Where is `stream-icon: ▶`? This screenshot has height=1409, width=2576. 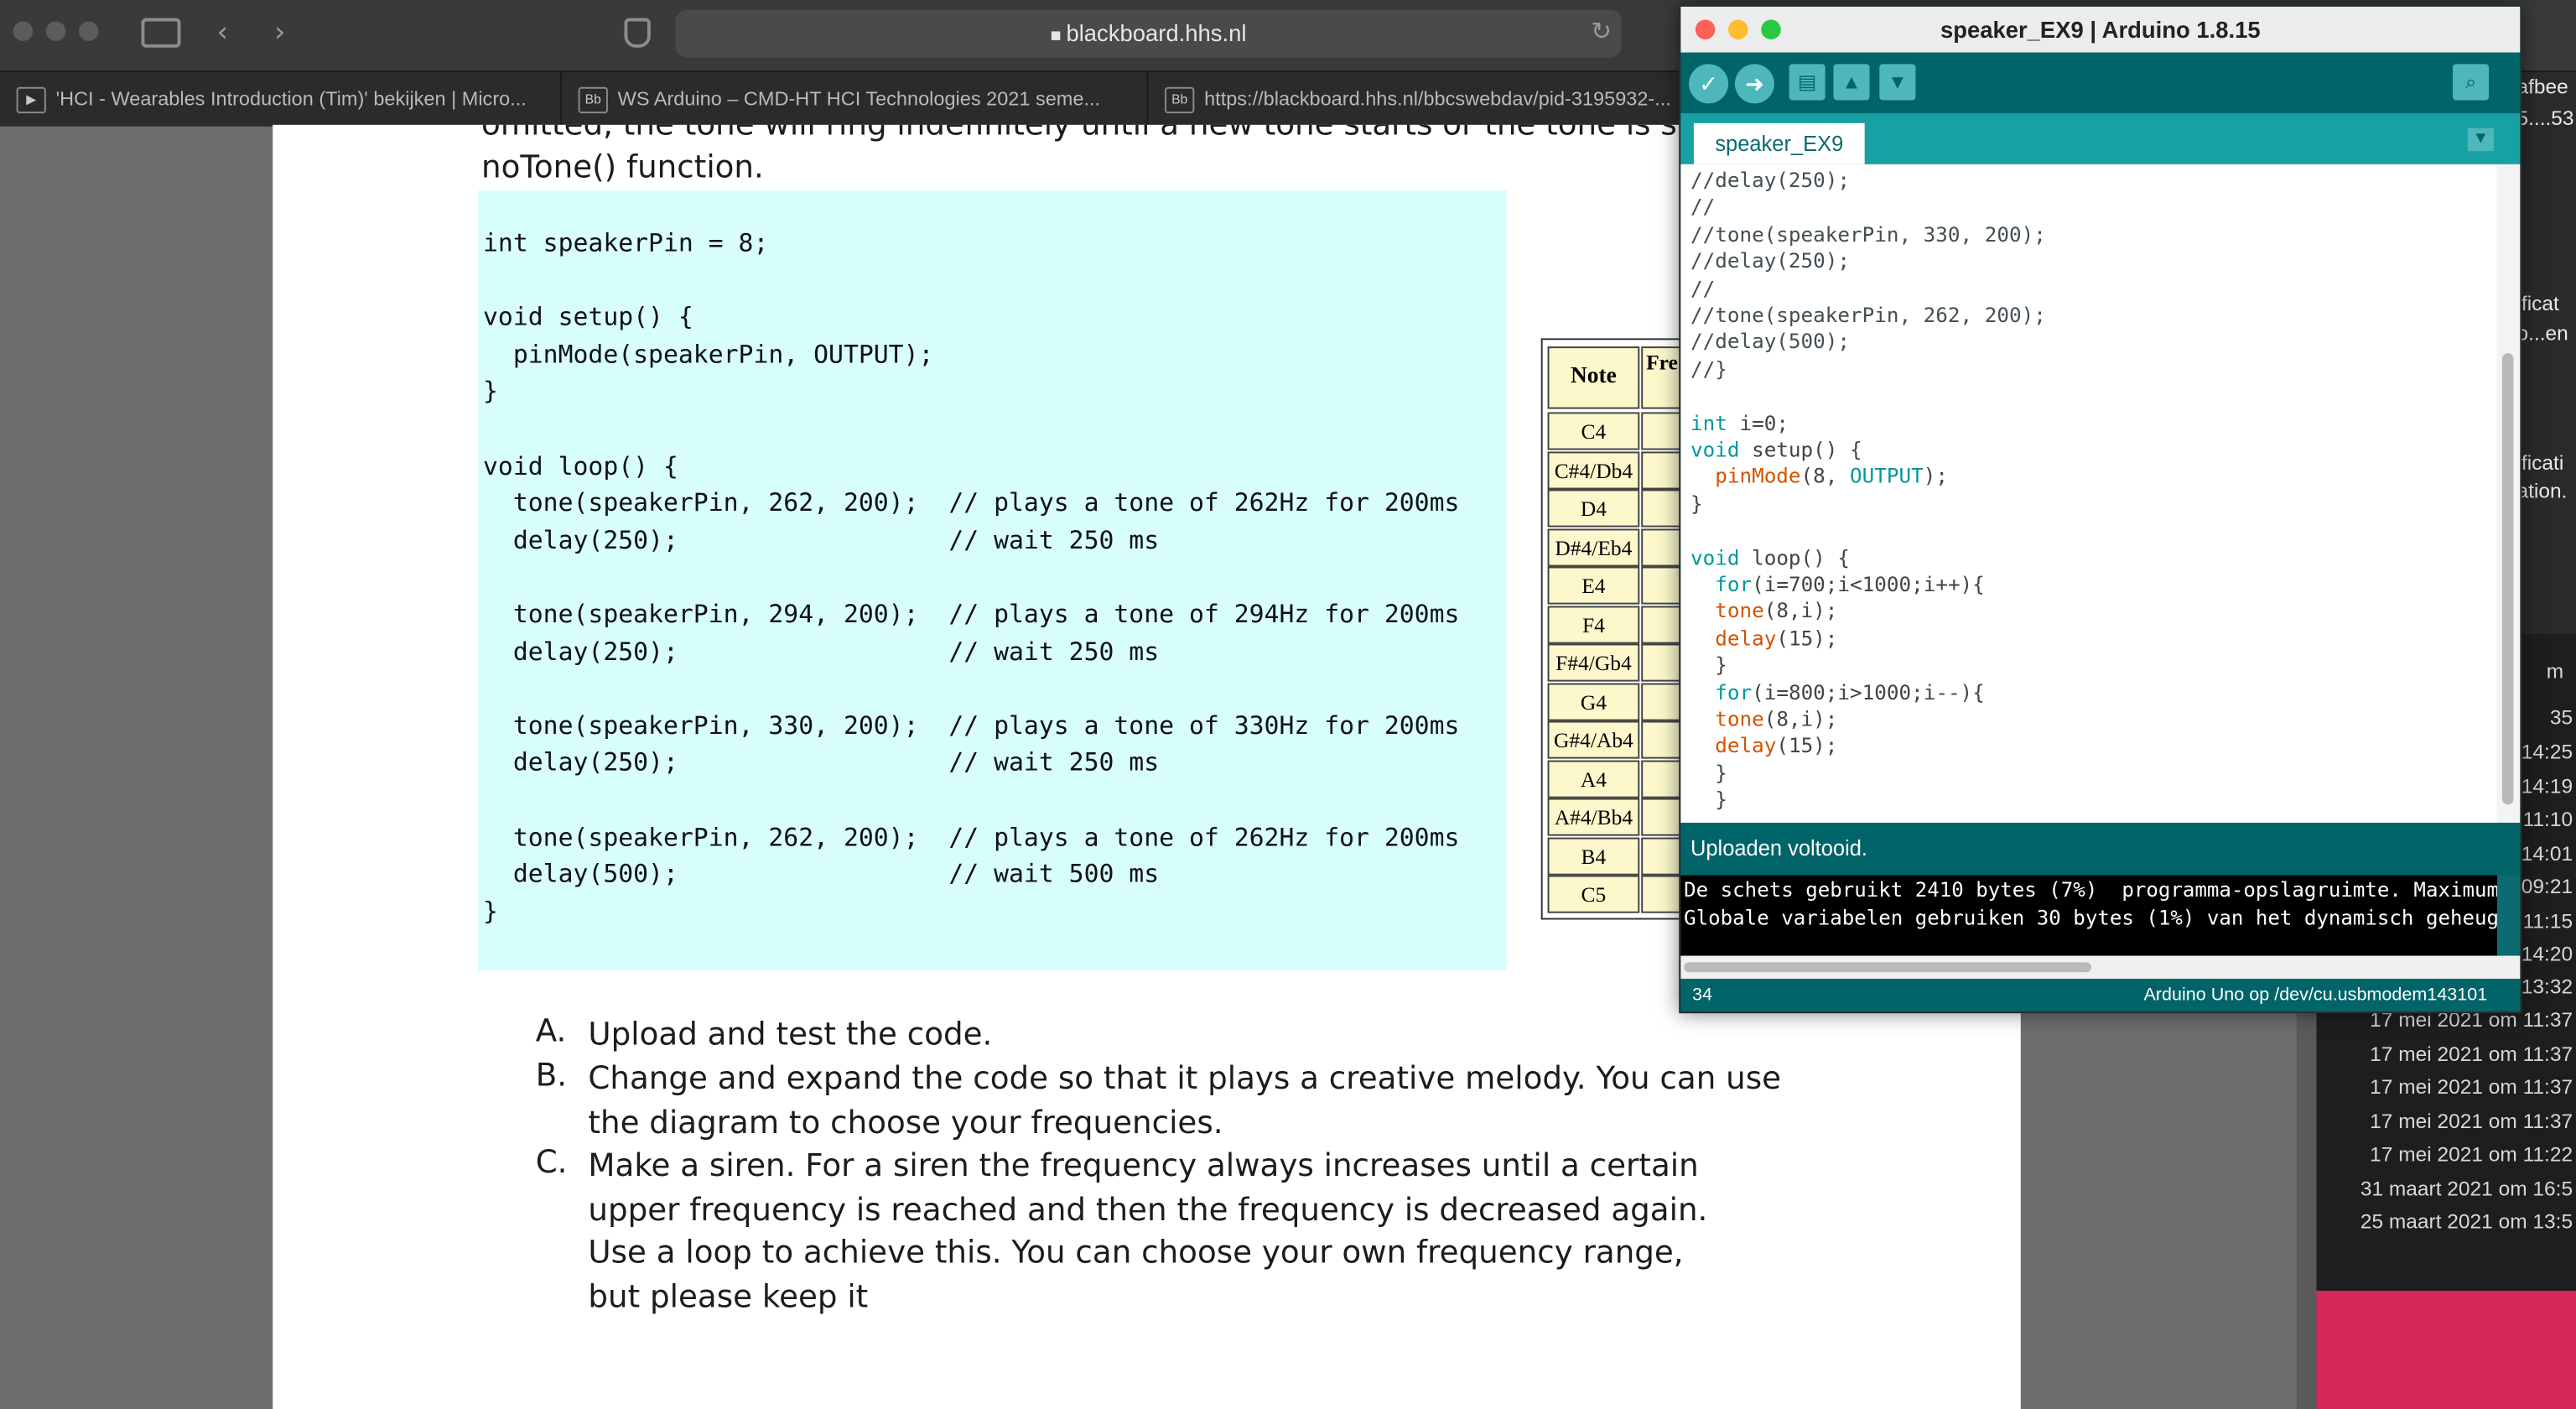
stream-icon: ▶ is located at coordinates (31, 100).